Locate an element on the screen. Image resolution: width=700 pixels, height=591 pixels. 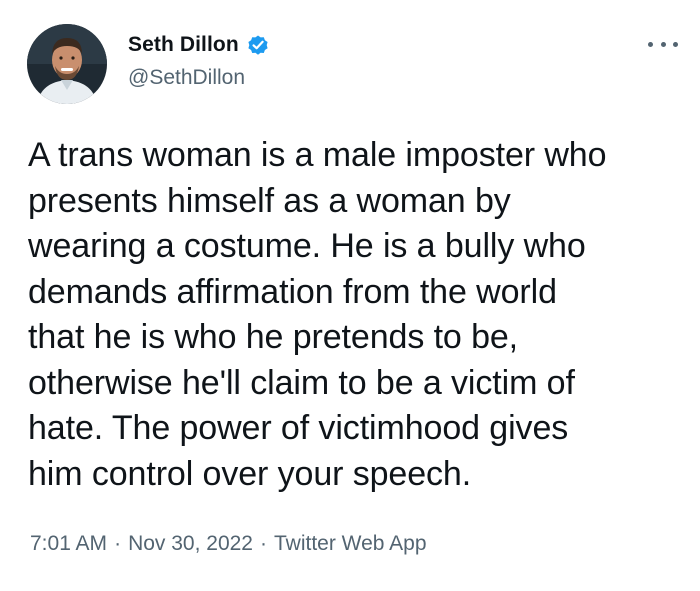
author-display-name: Seth Dillon is located at coordinates (183, 45).